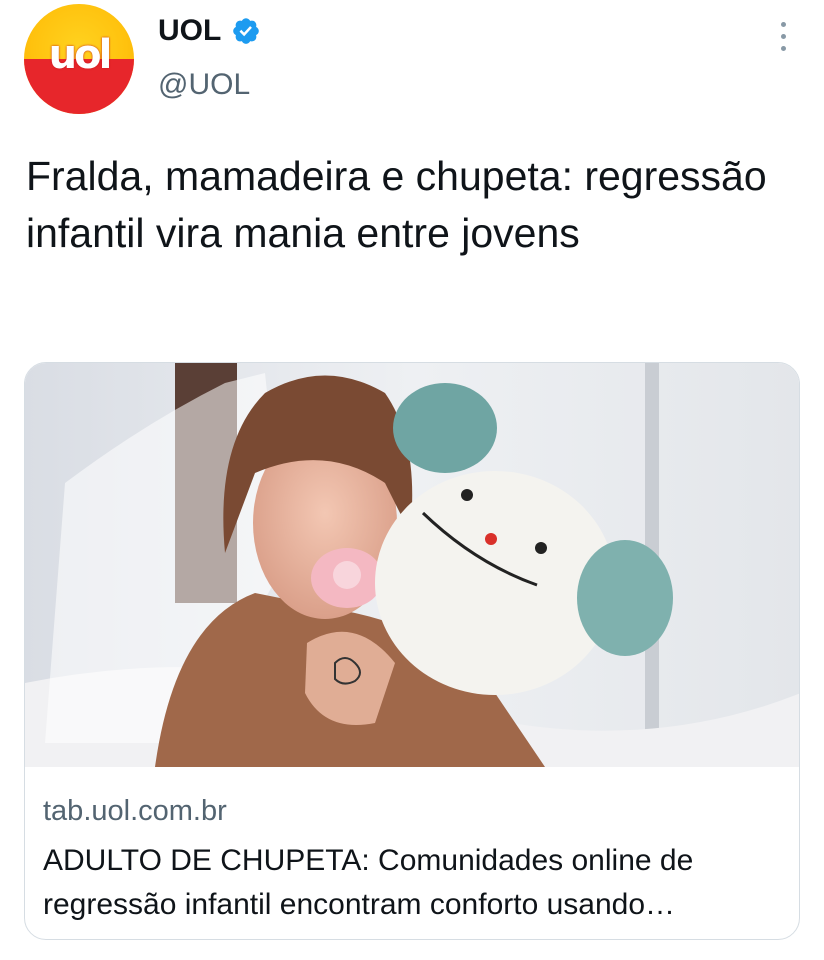  Describe the element at coordinates (204, 85) in the screenshot. I see `author-handle: @UOL` at that location.